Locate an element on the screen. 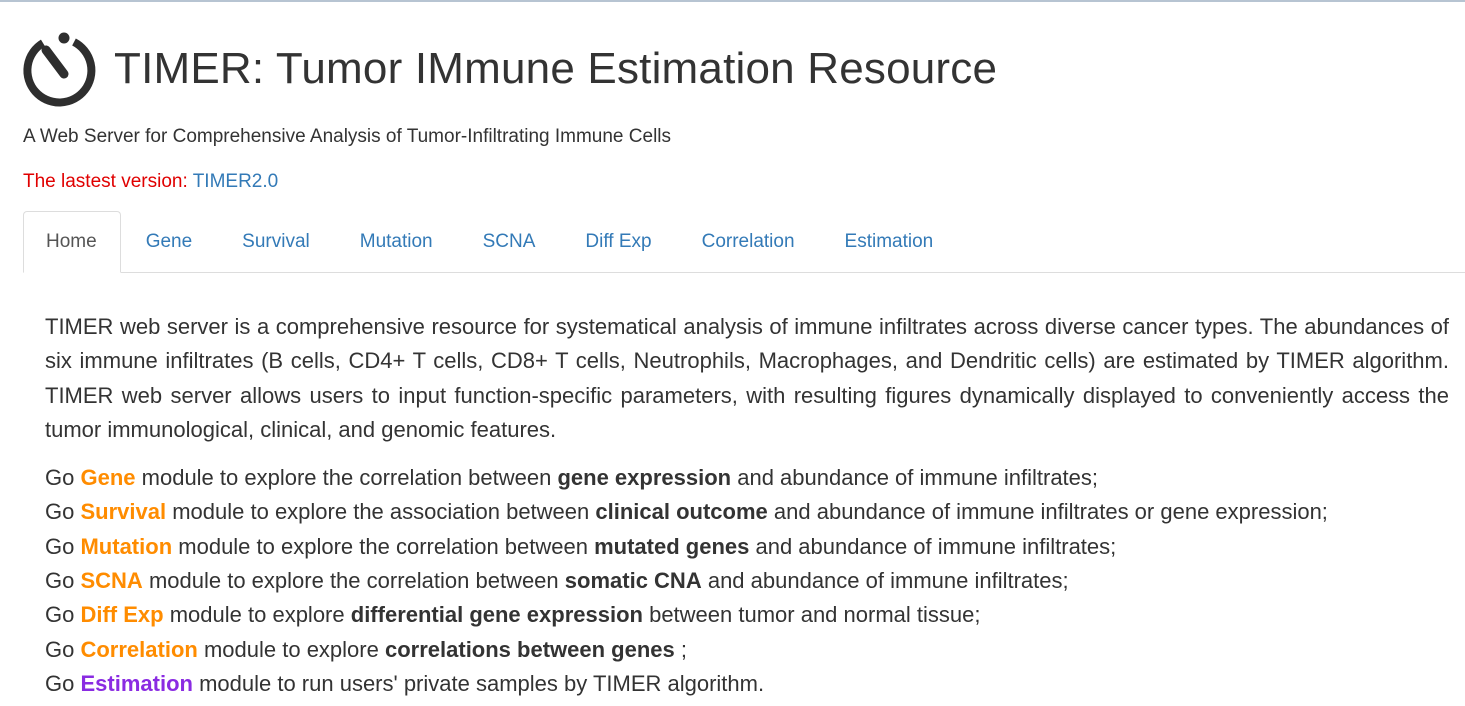 The height and width of the screenshot is (706, 1465). tab-mutation: Mutation is located at coordinates (396, 241).